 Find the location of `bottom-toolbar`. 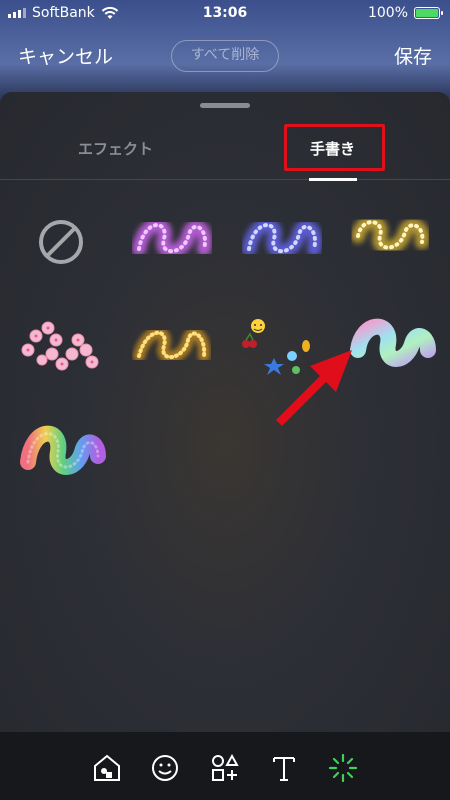

bottom-toolbar is located at coordinates (225, 766).